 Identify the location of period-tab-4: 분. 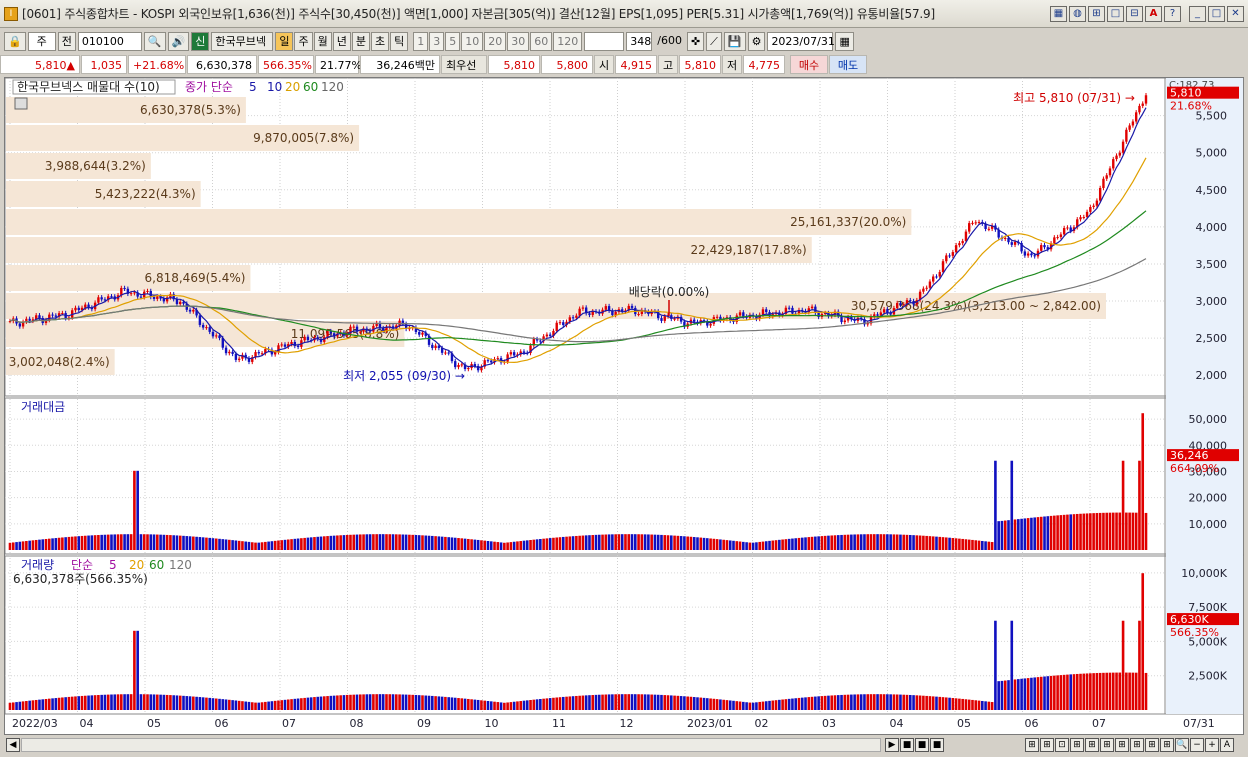
(360, 41).